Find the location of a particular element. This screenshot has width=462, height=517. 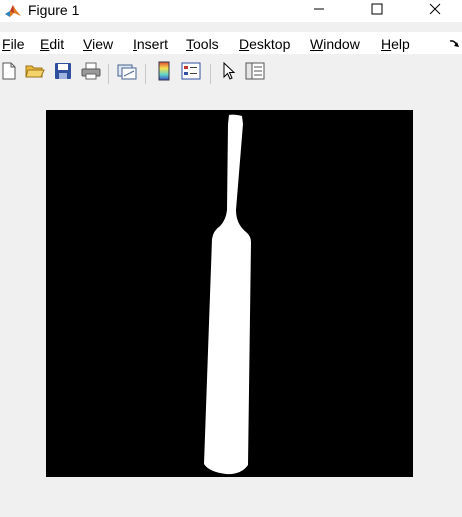

close-button is located at coordinates (435, 11).